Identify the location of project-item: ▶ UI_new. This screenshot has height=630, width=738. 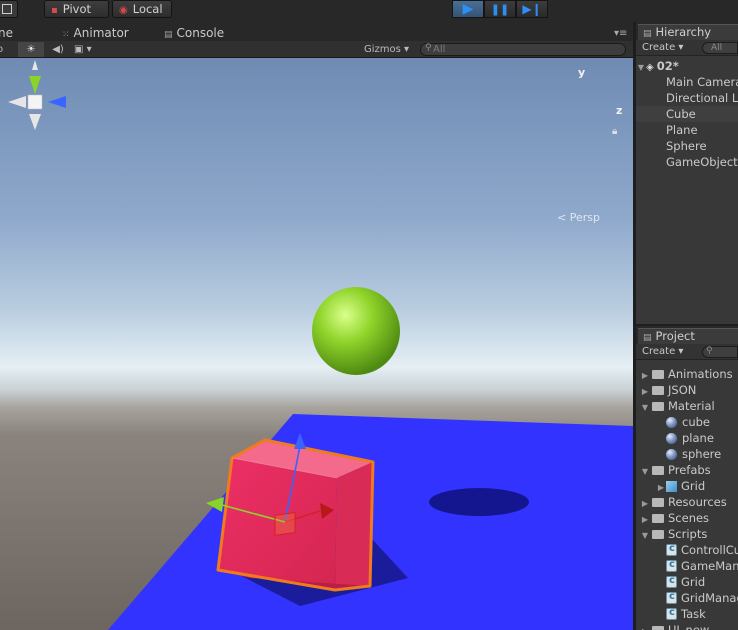
(687, 626).